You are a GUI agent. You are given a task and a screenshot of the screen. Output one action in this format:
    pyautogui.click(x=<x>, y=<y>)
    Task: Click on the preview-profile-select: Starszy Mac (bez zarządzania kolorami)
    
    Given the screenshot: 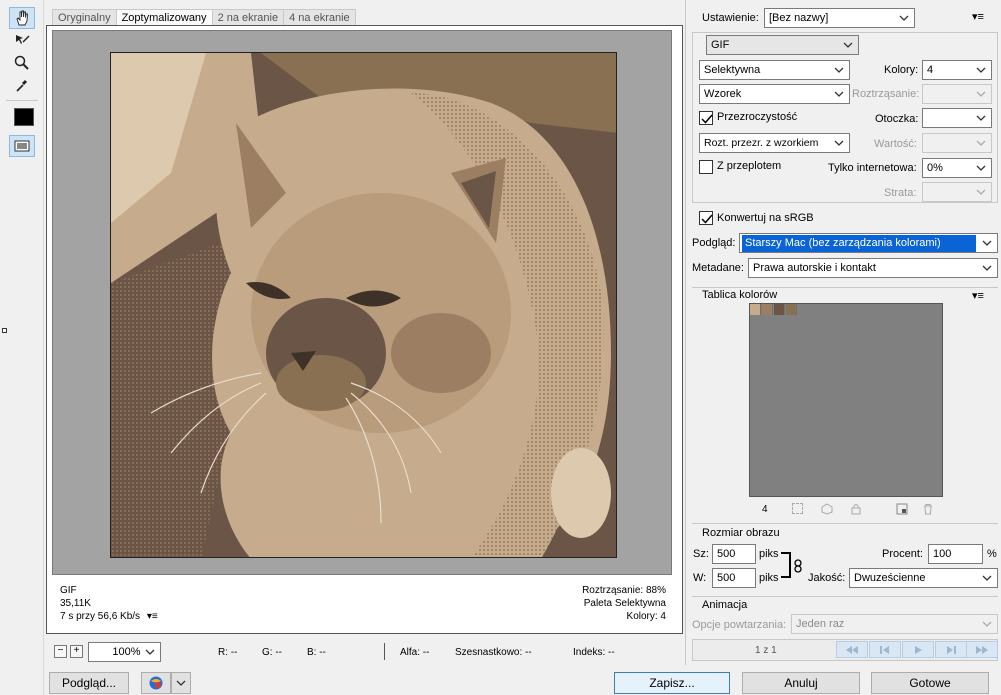 What is the action you would take?
    pyautogui.click(x=868, y=243)
    